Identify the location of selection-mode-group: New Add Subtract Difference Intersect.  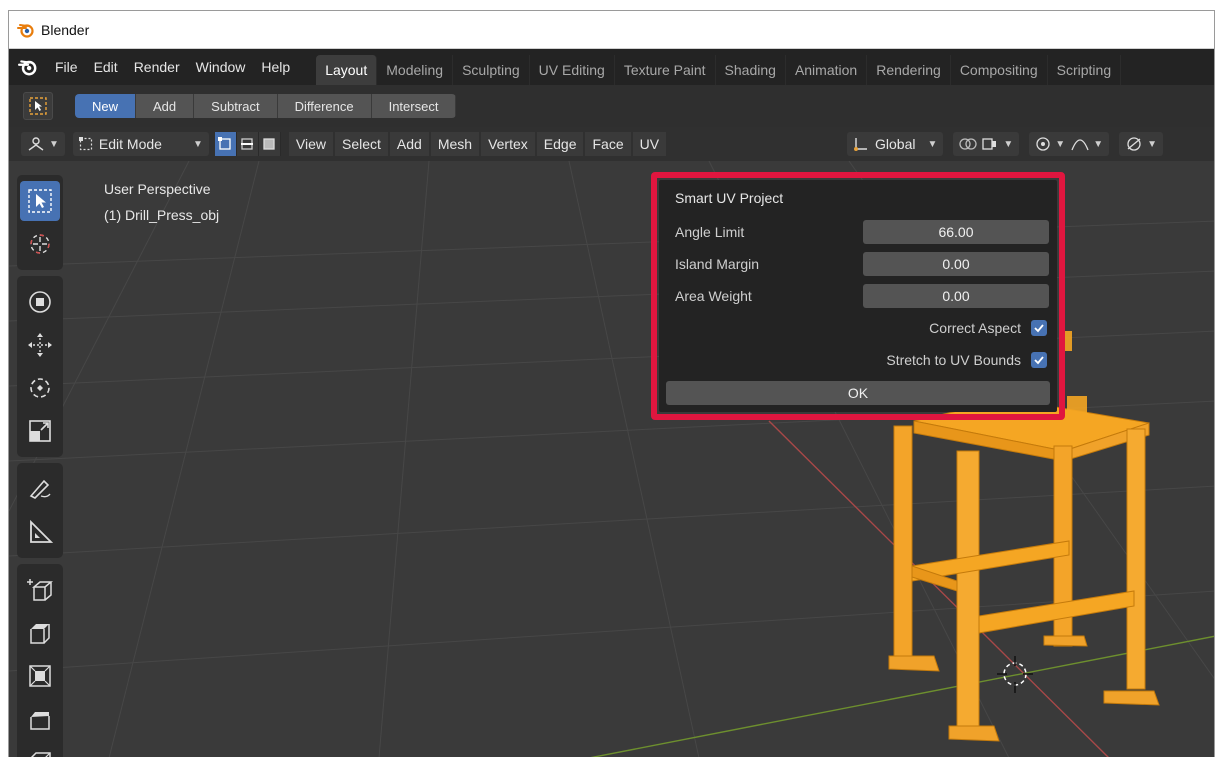
(266, 106).